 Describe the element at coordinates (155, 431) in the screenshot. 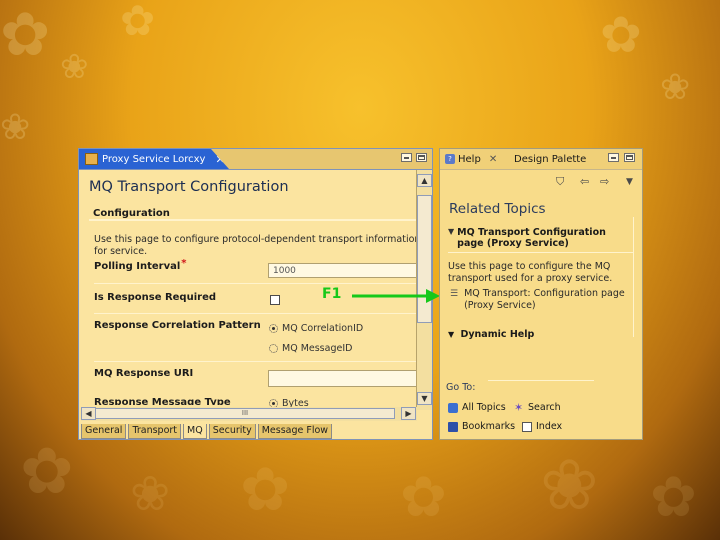

I see `tab-transport: Transport` at that location.